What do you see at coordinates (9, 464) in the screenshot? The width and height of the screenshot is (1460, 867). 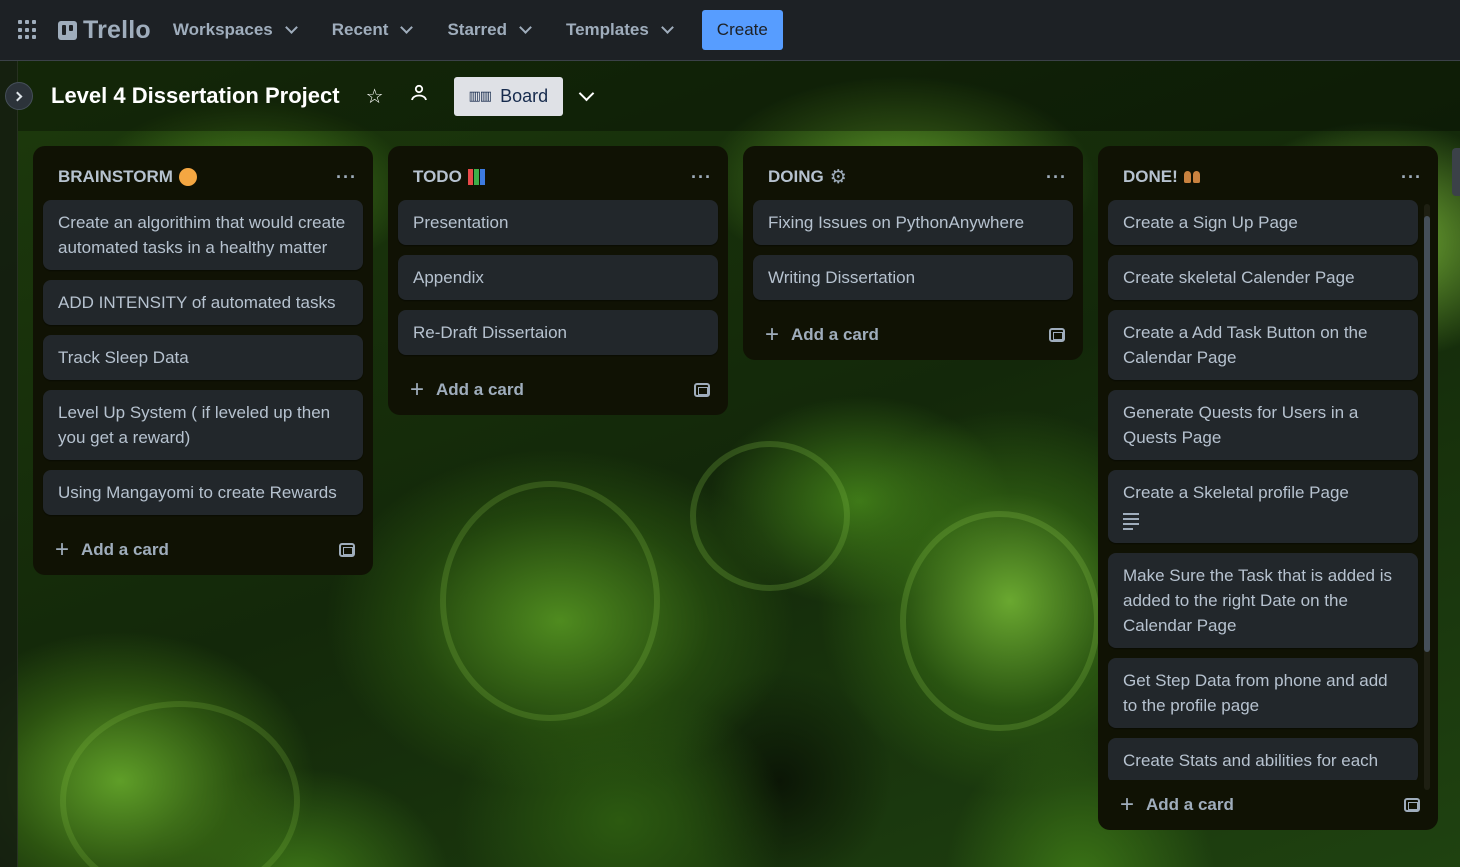 I see `collapsed-sidebar` at bounding box center [9, 464].